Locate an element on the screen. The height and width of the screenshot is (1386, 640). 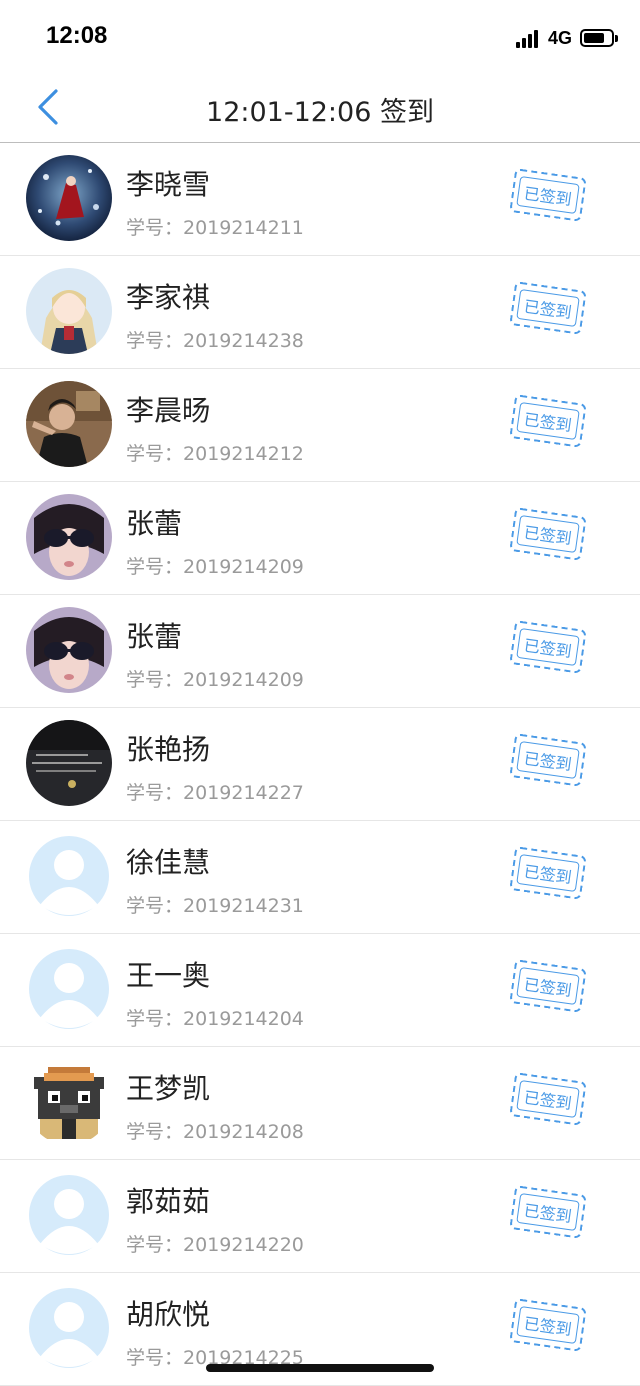
student-id: 学号：2019214231 is located at coordinates (215, 904).